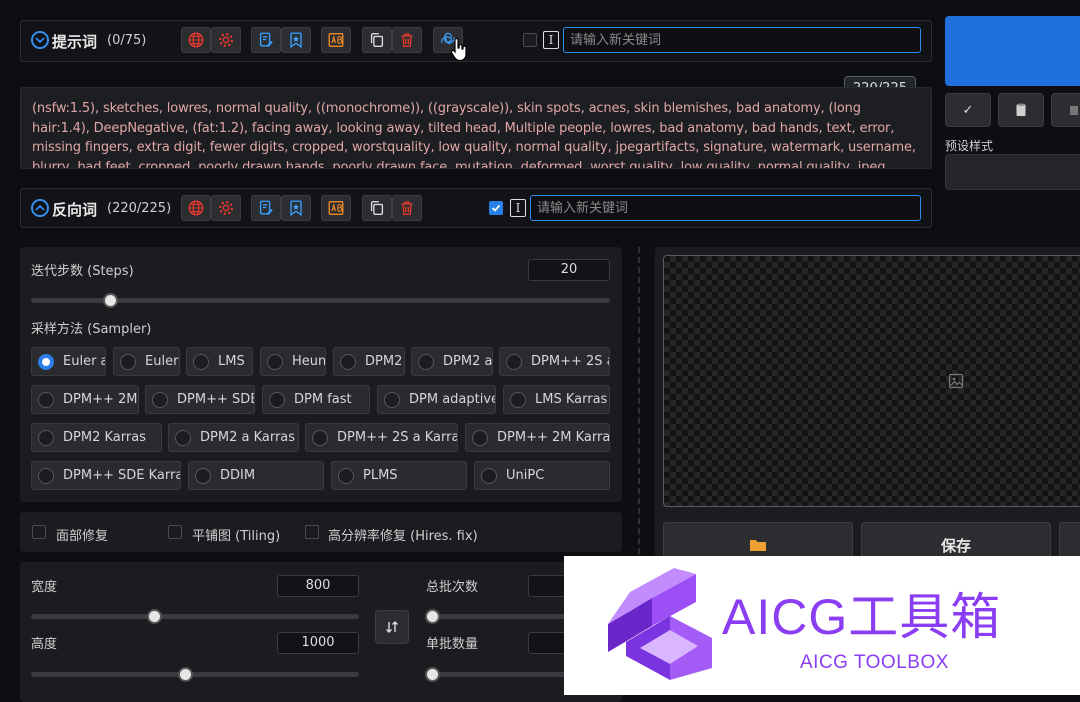  Describe the element at coordinates (293, 361) in the screenshot. I see `sampler-option: Heun` at that location.